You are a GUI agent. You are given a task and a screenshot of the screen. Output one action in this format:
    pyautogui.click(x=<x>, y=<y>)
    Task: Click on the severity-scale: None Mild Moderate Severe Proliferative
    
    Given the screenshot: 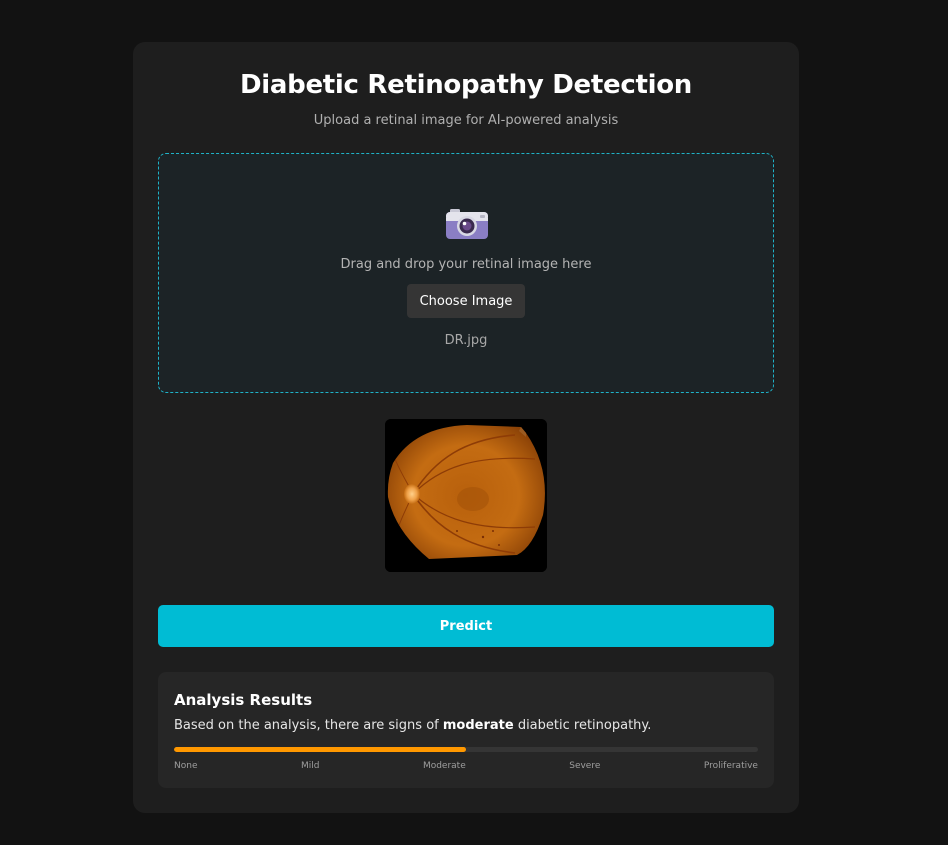 What is the action you would take?
    pyautogui.click(x=466, y=766)
    